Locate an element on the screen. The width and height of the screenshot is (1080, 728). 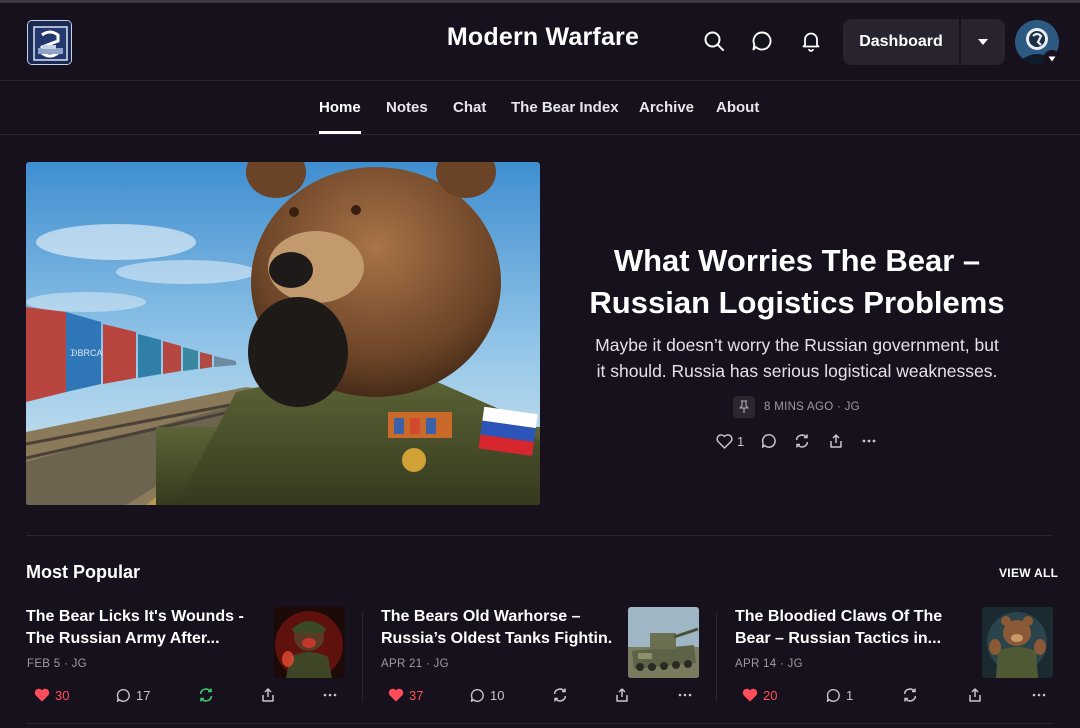
hero-comment-button is located at coordinates (769, 441).